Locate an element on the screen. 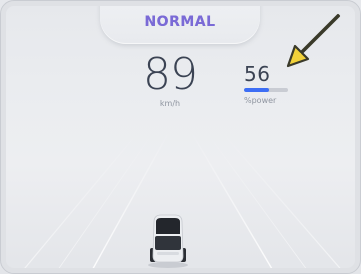 The width and height of the screenshot is (361, 274). power-bar is located at coordinates (266, 90).